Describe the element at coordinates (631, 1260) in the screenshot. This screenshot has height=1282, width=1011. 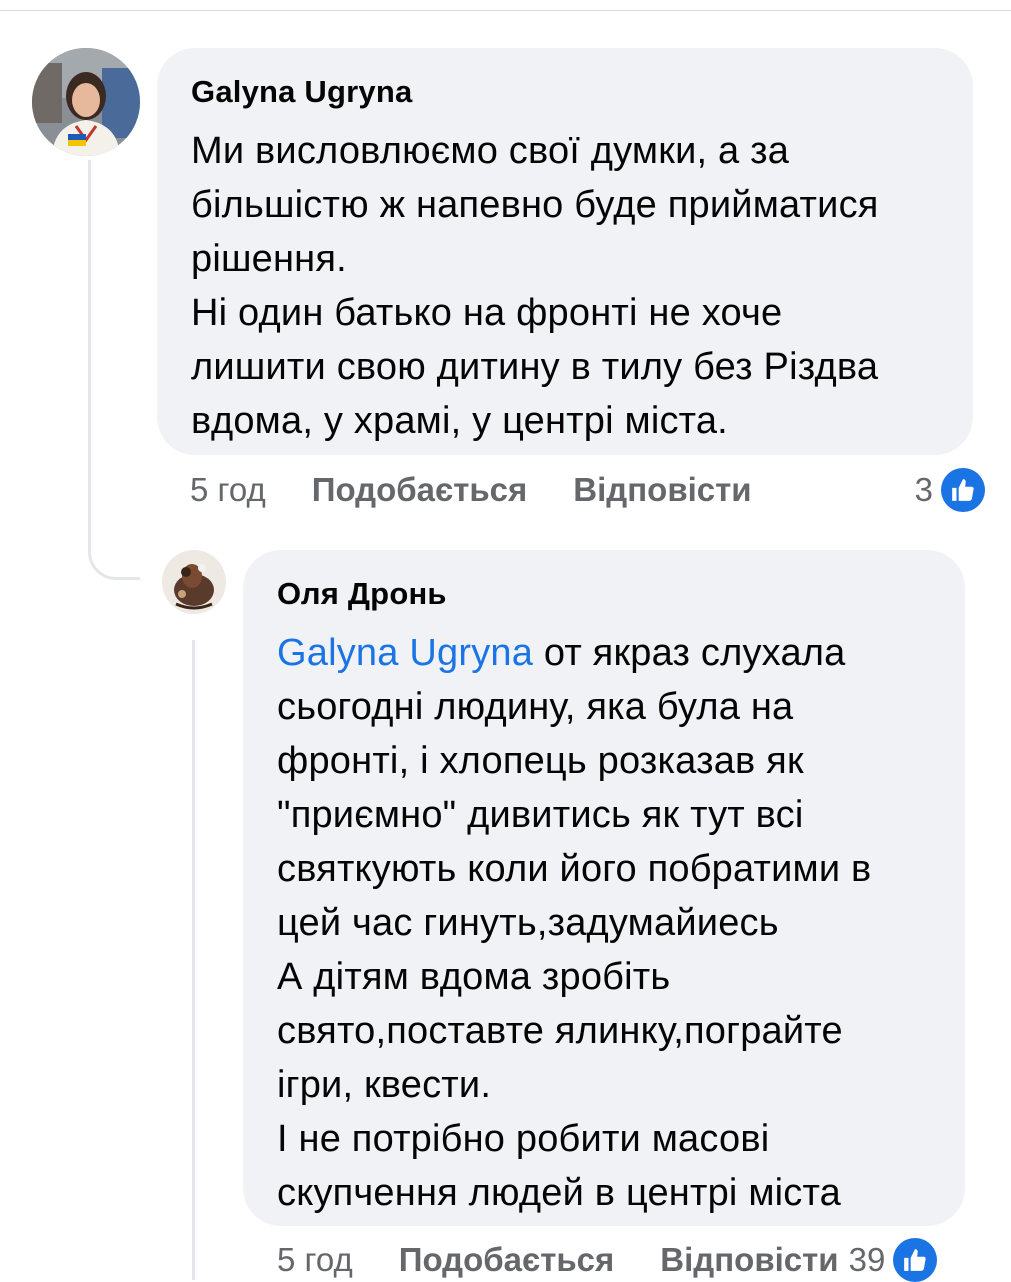
I see `comment-actions: 5 год Подобається Відповісти 39` at that location.